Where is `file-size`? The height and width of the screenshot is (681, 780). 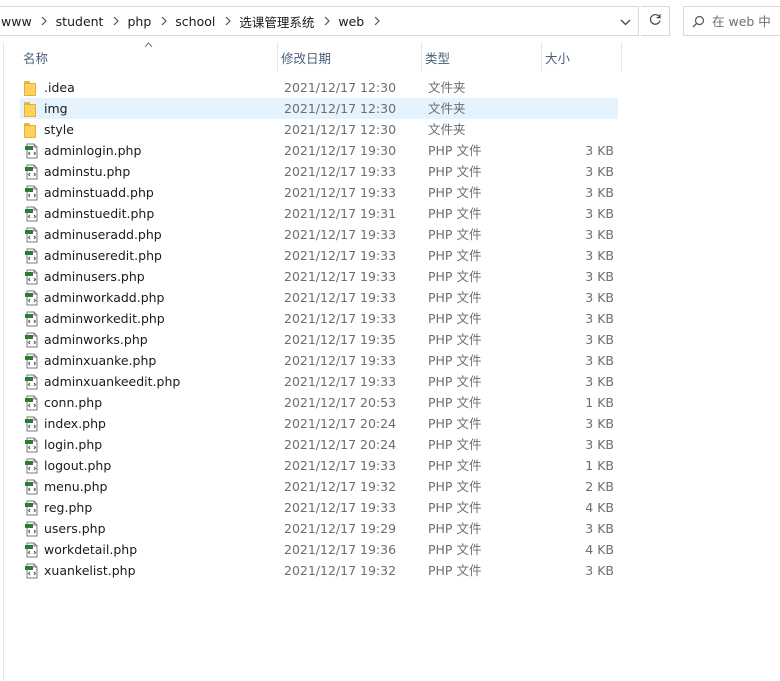
file-size is located at coordinates (578, 87).